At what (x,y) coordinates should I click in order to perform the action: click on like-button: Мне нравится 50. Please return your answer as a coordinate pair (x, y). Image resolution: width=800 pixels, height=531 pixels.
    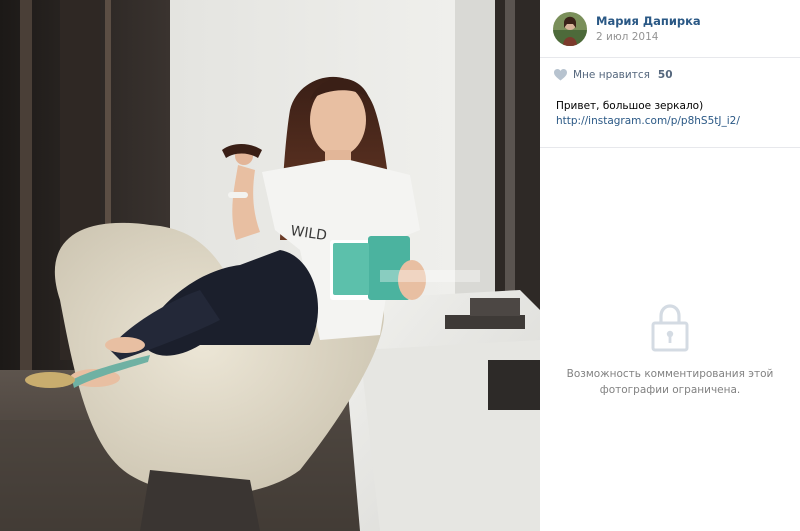
    Looking at the image, I should click on (613, 75).